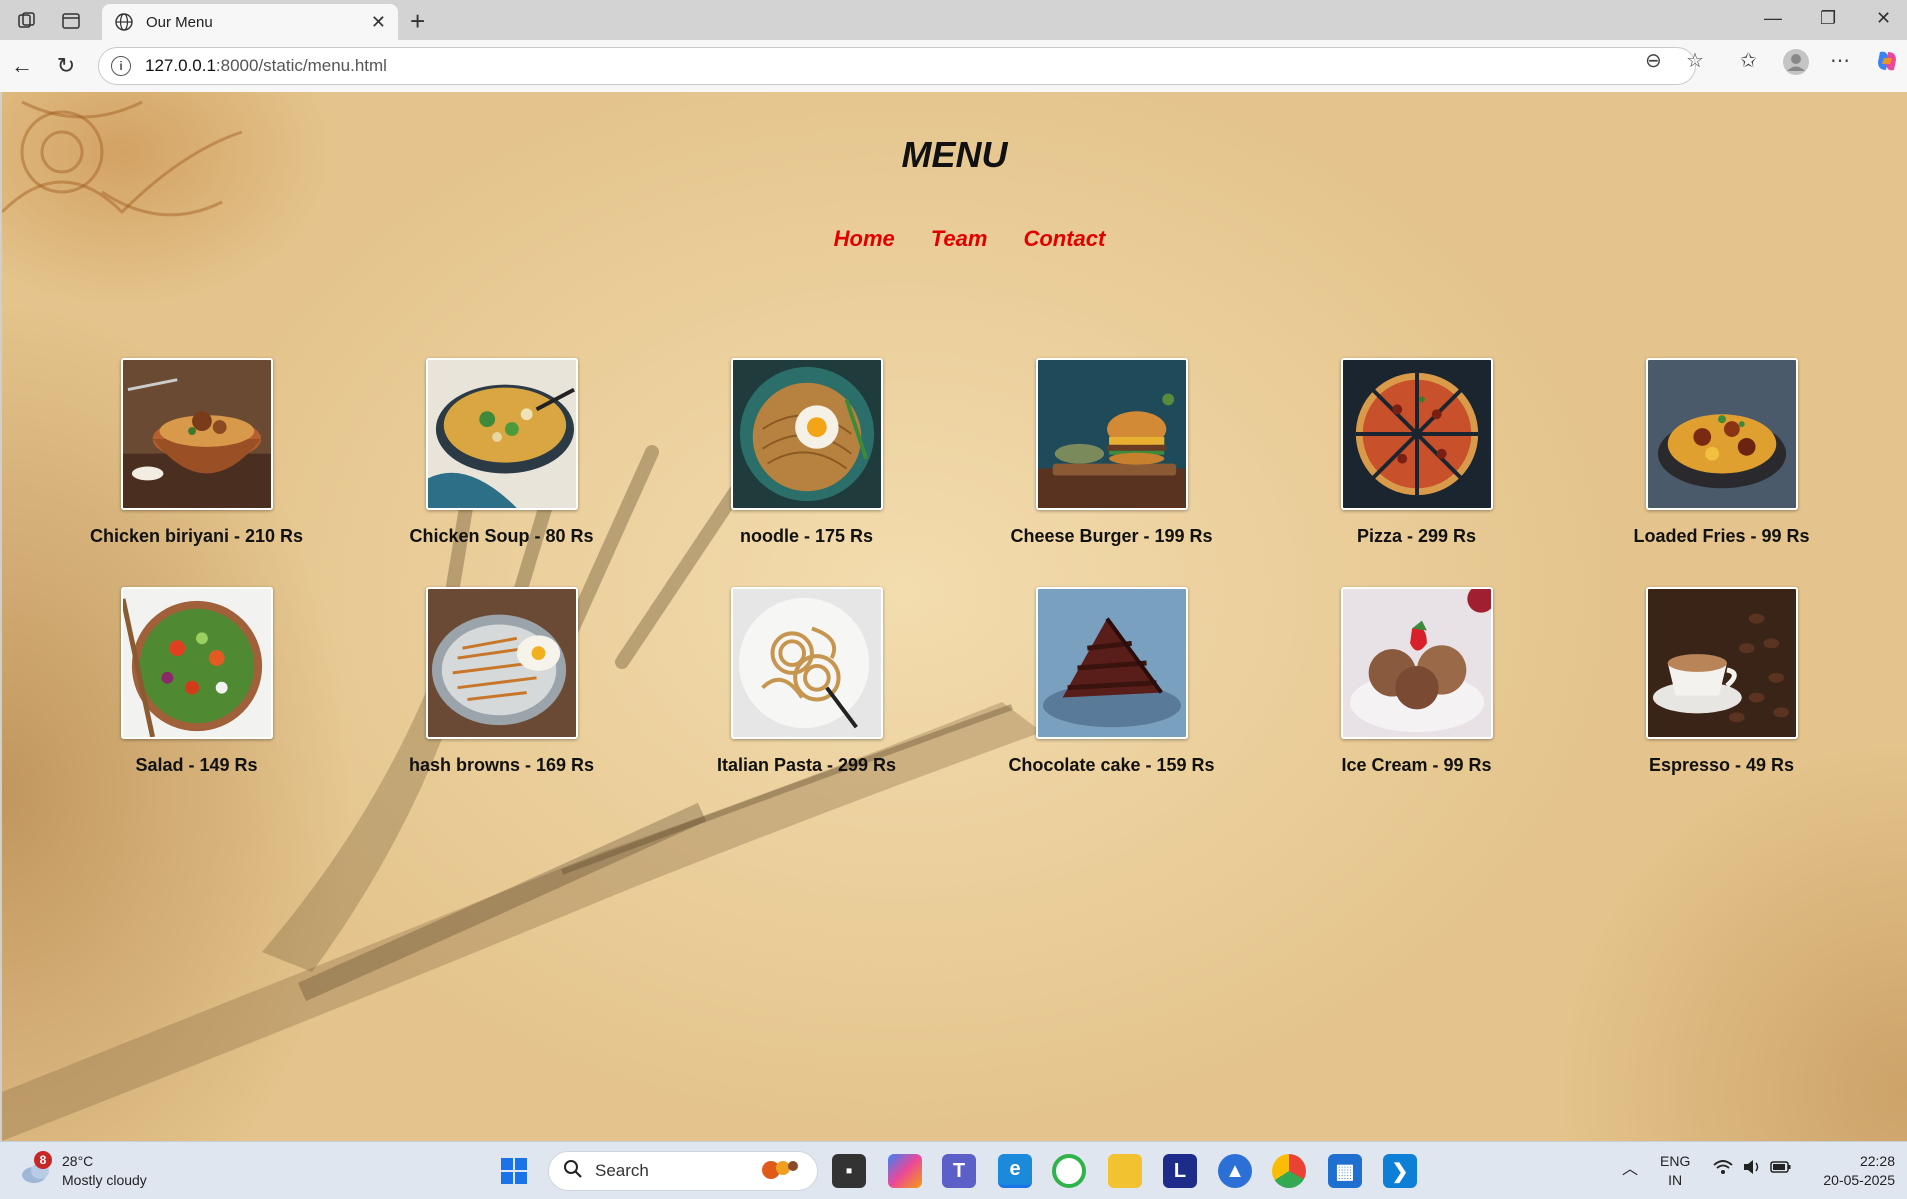 The height and width of the screenshot is (1199, 1907). Describe the element at coordinates (301, 65) in the screenshot. I see `url-path: :8000/static/menu.html` at that location.